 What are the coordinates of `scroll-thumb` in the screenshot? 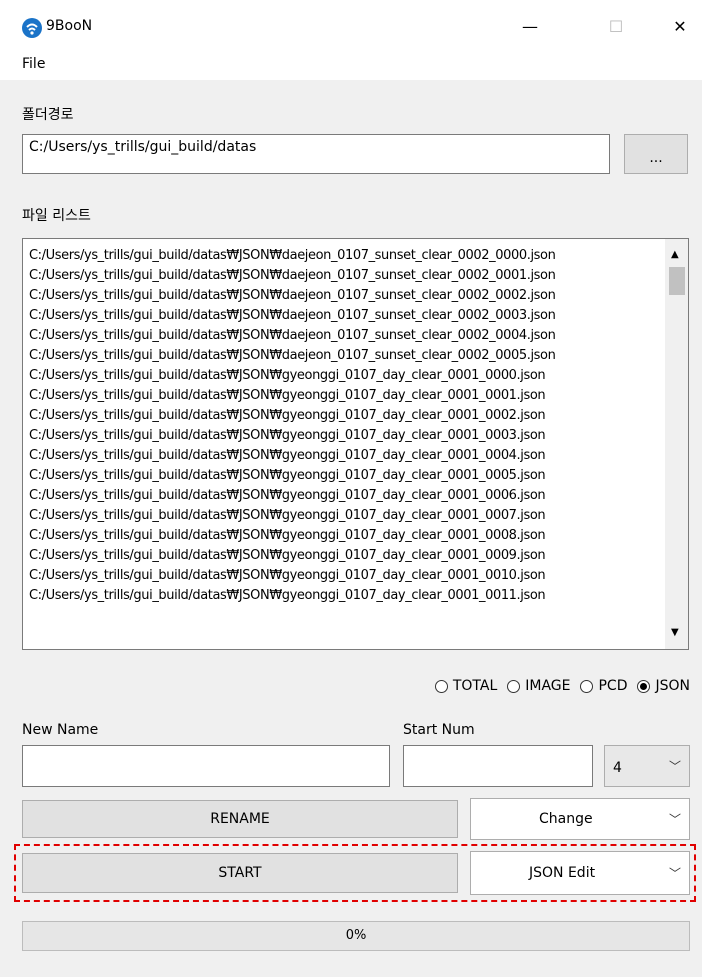 It's located at (677, 281).